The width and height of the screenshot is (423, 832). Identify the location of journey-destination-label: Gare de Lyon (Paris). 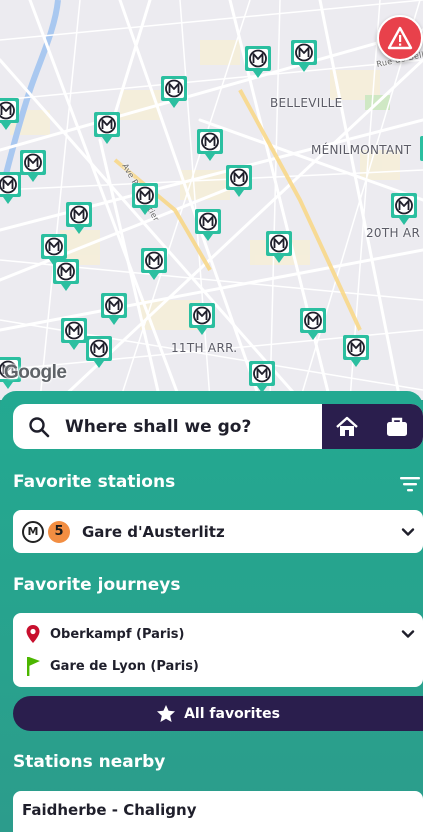
(124, 666).